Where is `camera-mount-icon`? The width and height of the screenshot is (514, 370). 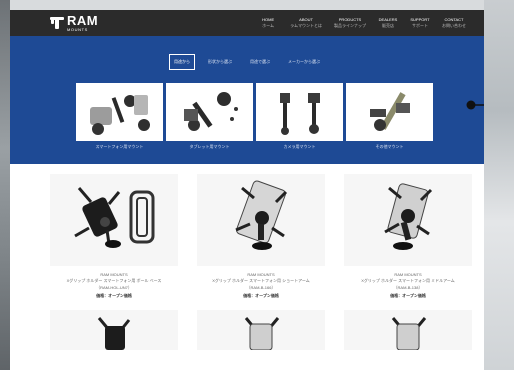
camera-mount-icon is located at coordinates (299, 112).